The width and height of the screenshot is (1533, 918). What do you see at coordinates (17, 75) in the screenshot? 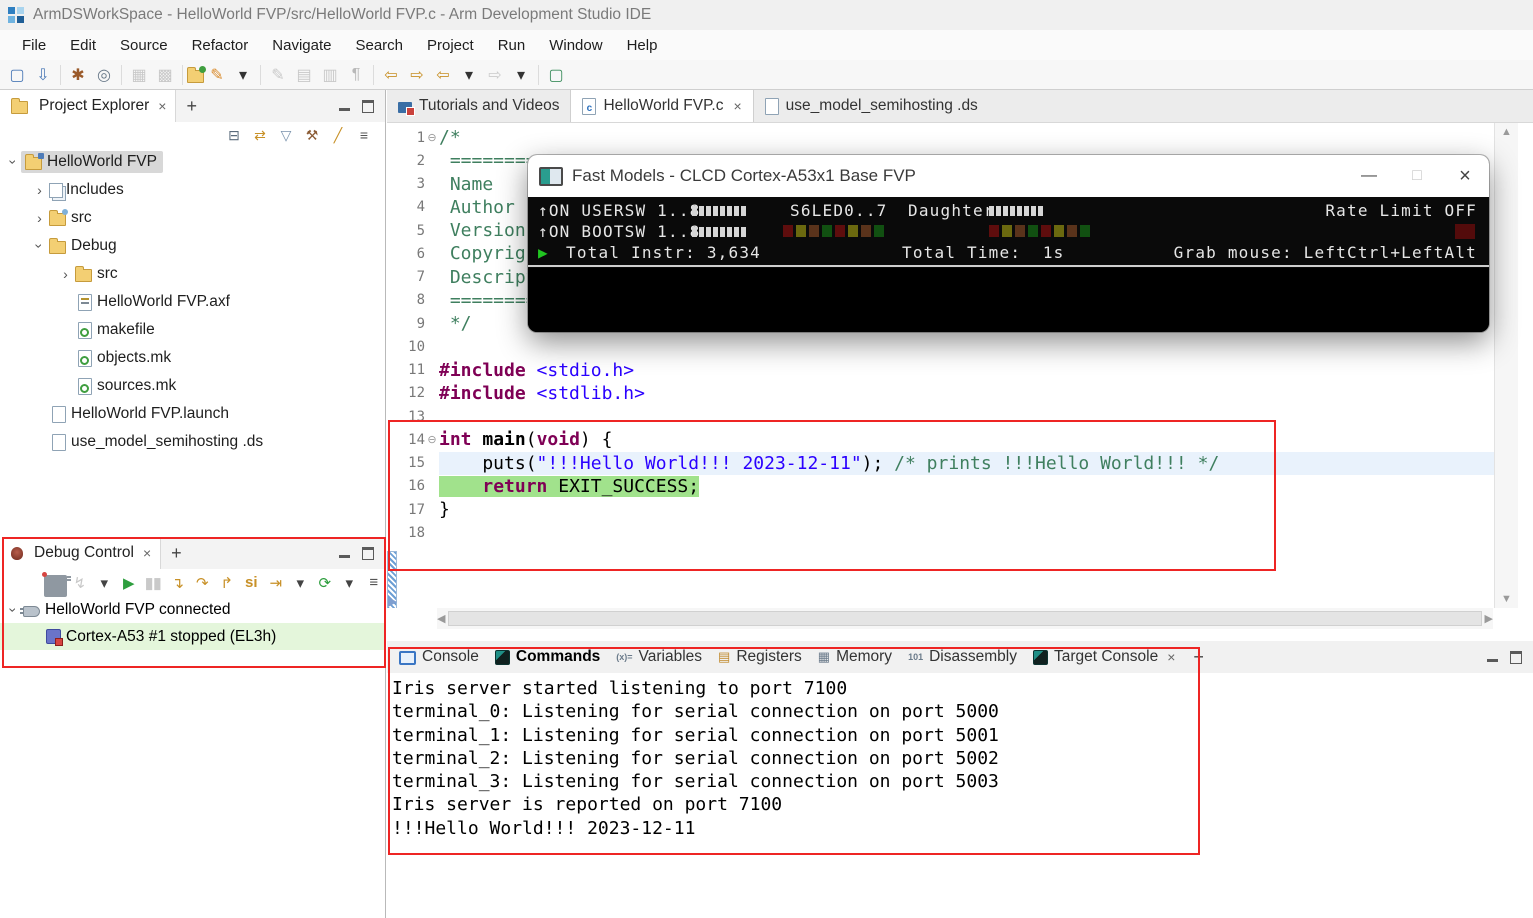
I see `new-file-icon: ▢` at bounding box center [17, 75].